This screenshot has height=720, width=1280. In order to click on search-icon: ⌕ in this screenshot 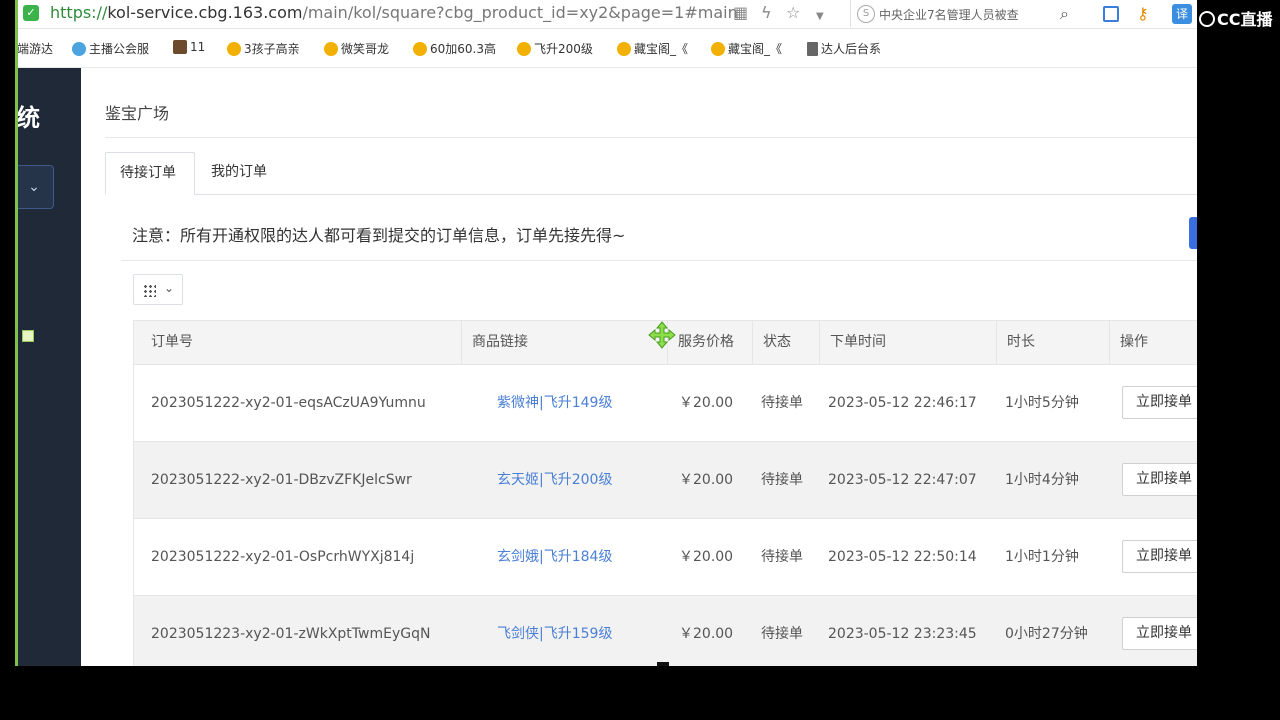, I will do `click(1064, 14)`.